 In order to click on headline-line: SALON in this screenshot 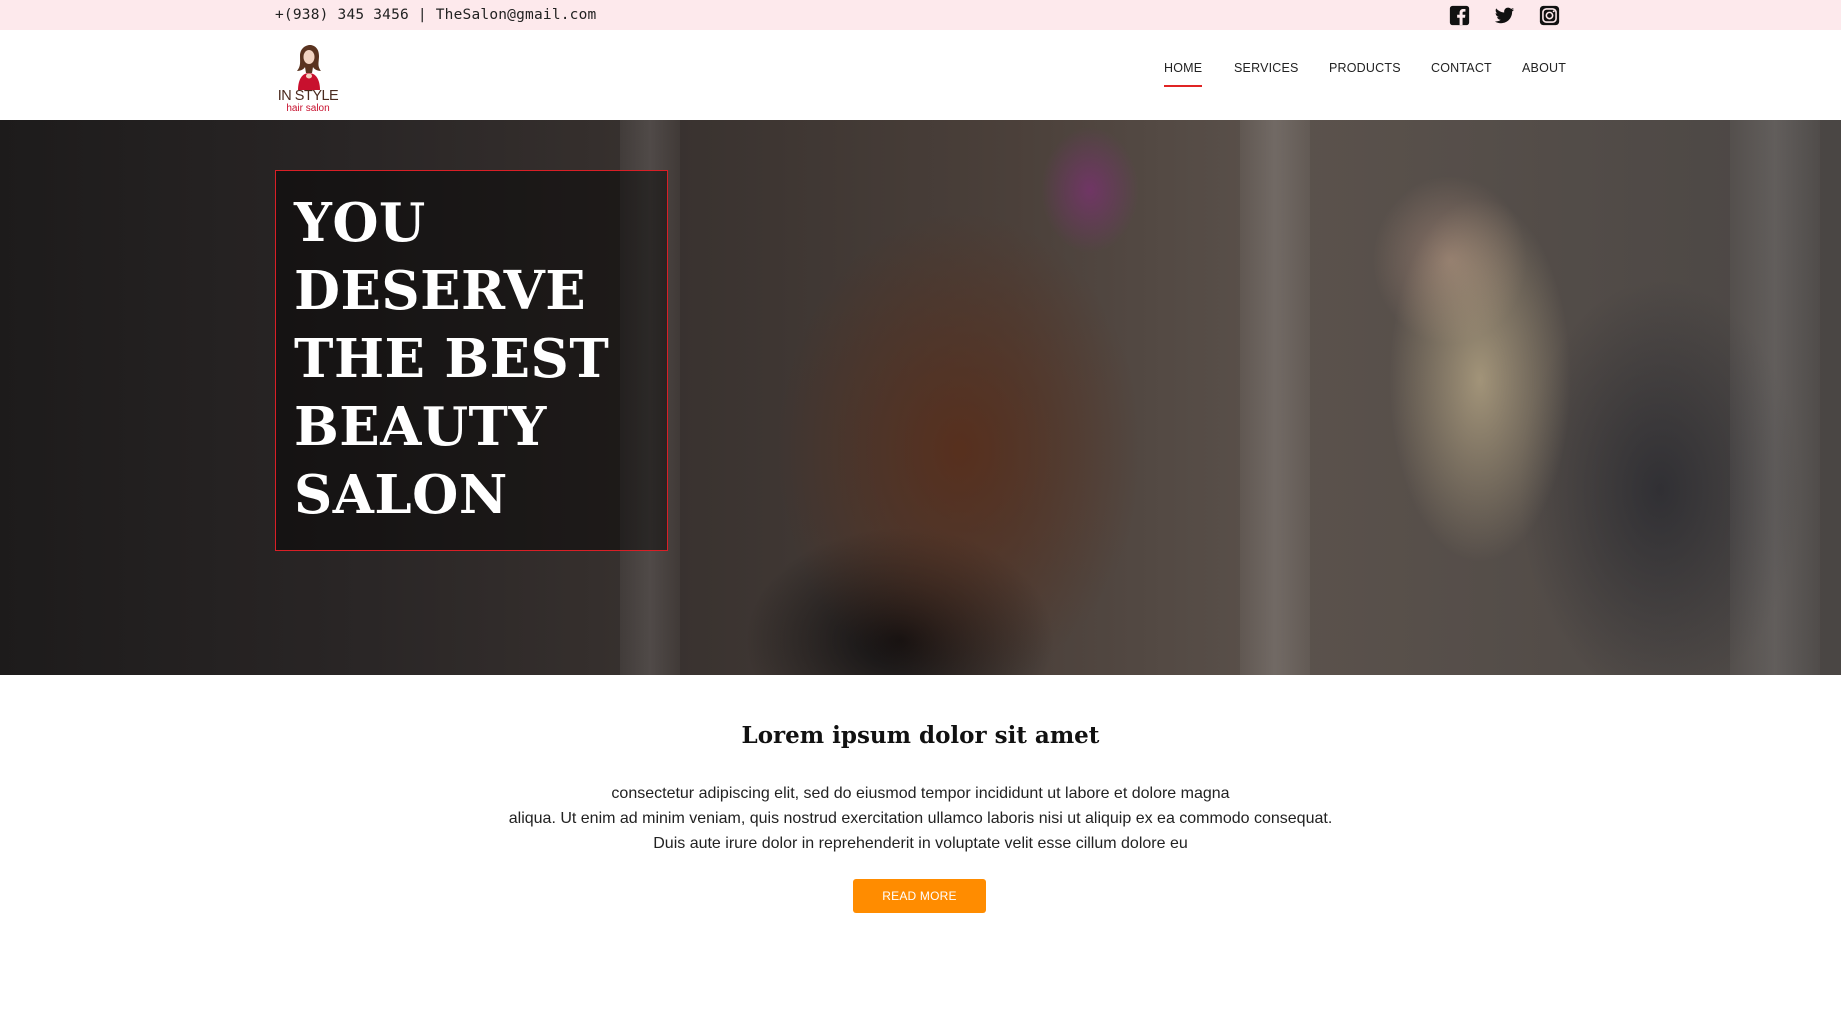, I will do `click(401, 495)`.